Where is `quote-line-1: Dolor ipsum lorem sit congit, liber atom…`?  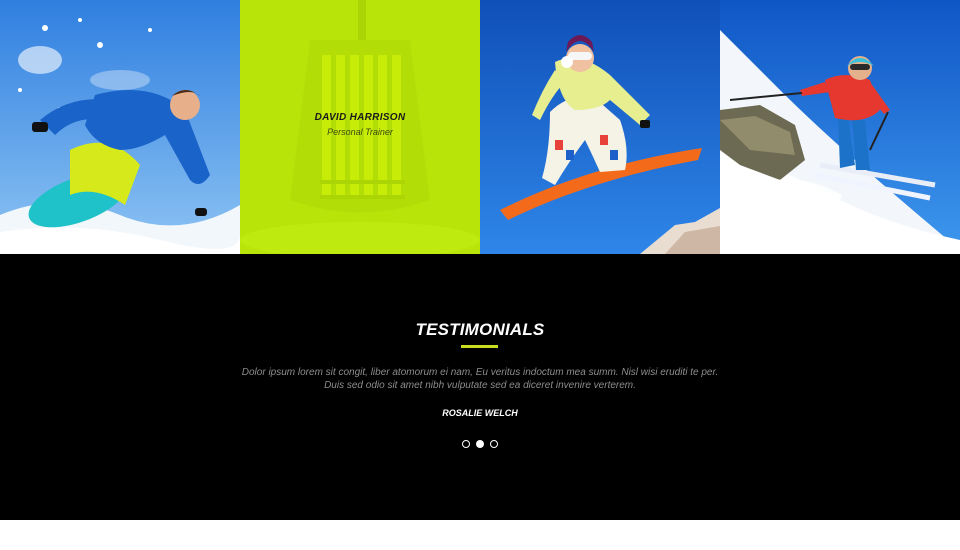
quote-line-1: Dolor ipsum lorem sit congit, liber atom… is located at coordinates (480, 372).